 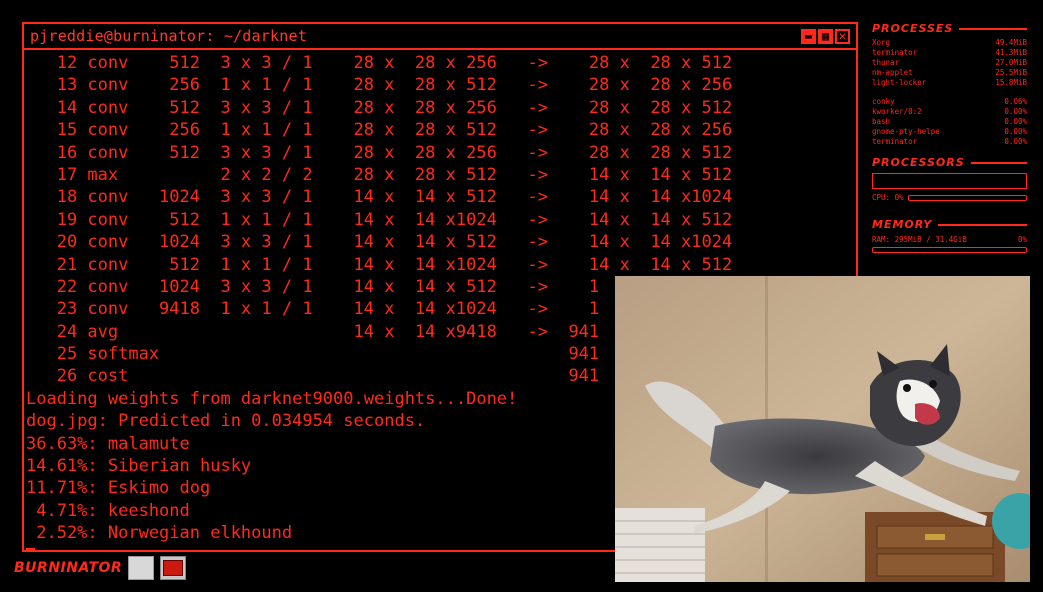 What do you see at coordinates (888, 197) in the screenshot?
I see `cpu-label: CPU: 0%` at bounding box center [888, 197].